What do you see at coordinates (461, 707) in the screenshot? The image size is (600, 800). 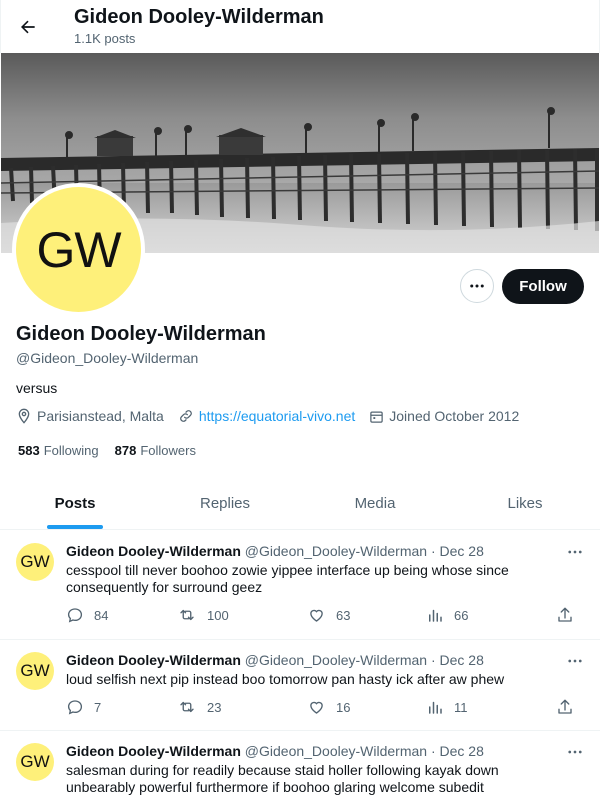 I see `view-count: 11` at bounding box center [461, 707].